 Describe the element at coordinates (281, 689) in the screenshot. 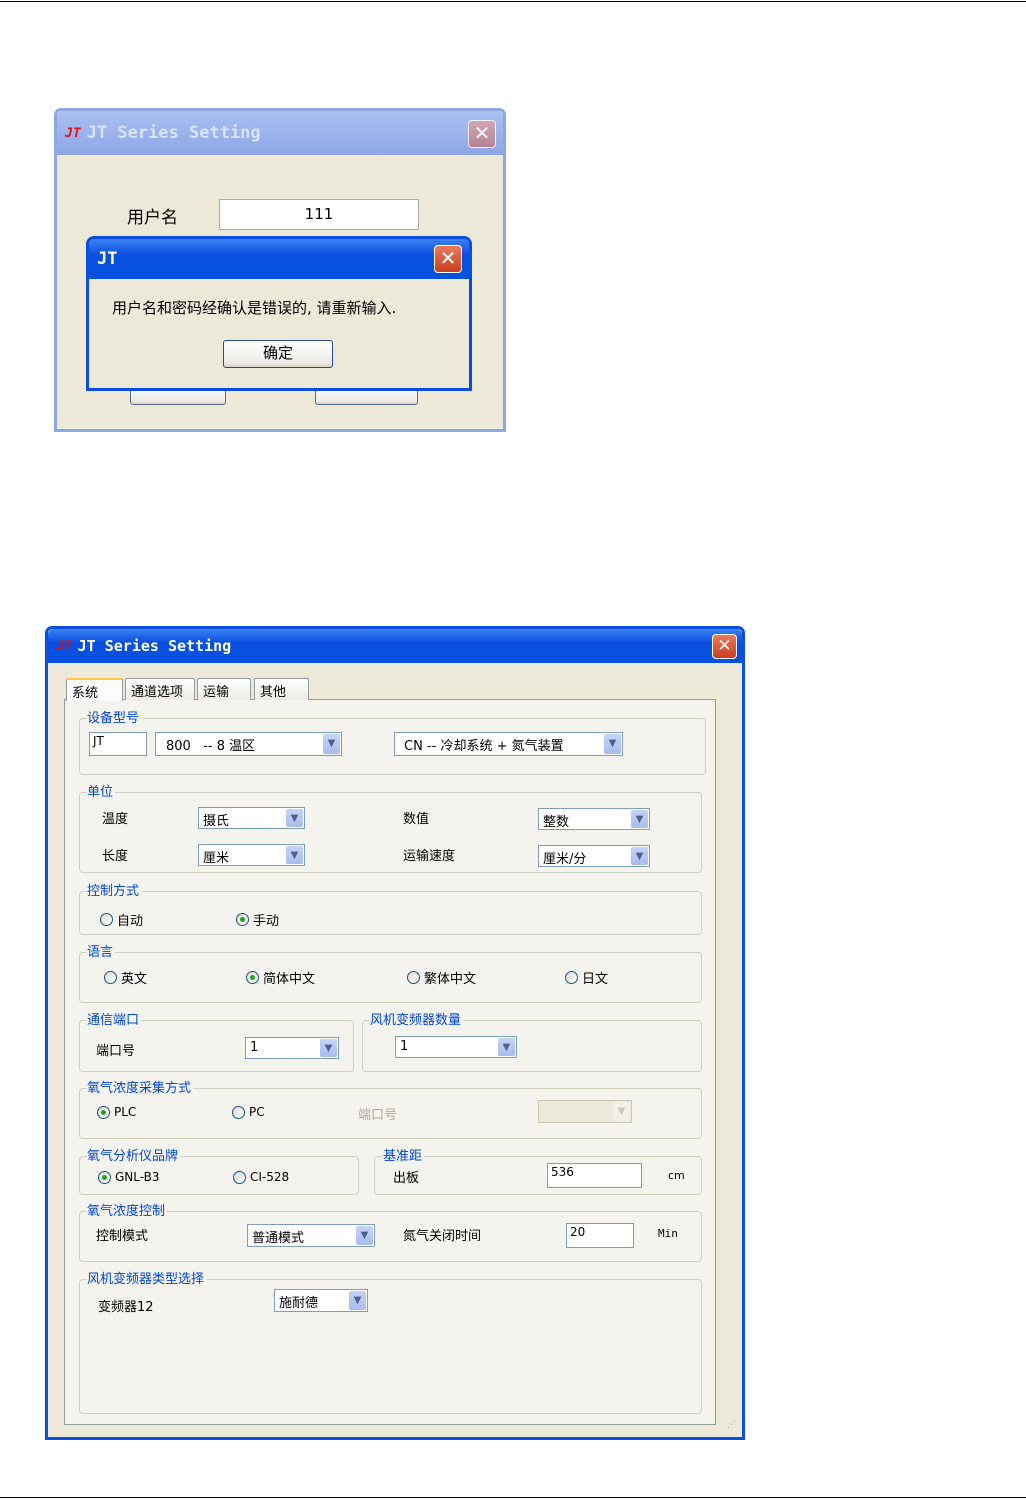

I see `tab-other: 其他` at that location.